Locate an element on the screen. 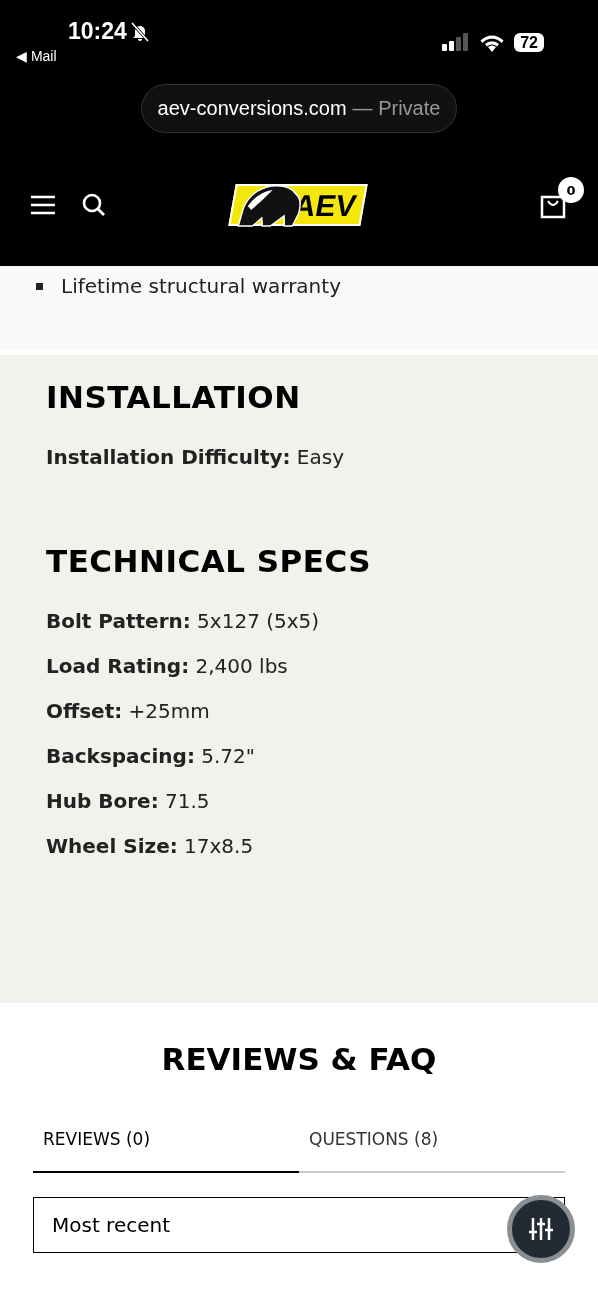  clock-time: 10:24 is located at coordinates (97, 31).